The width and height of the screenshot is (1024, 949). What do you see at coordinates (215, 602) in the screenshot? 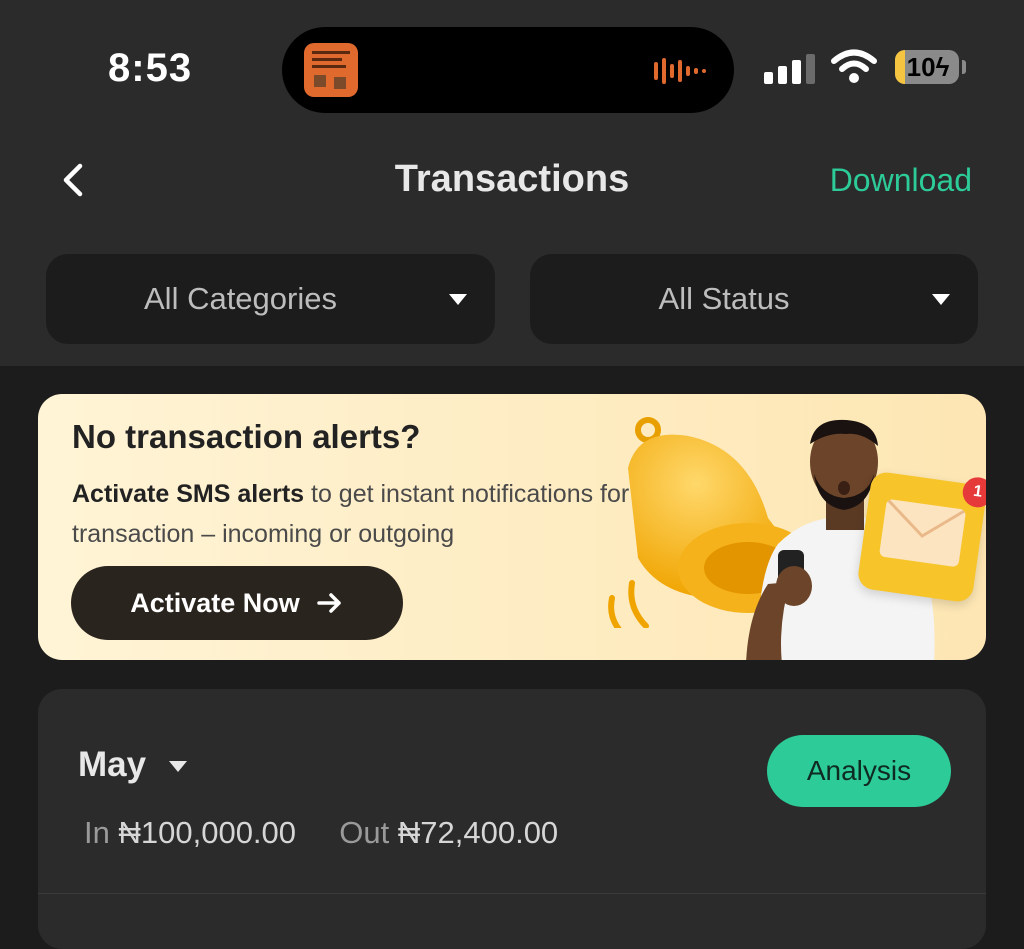
I see `activate-now-label: Activate Now` at bounding box center [215, 602].